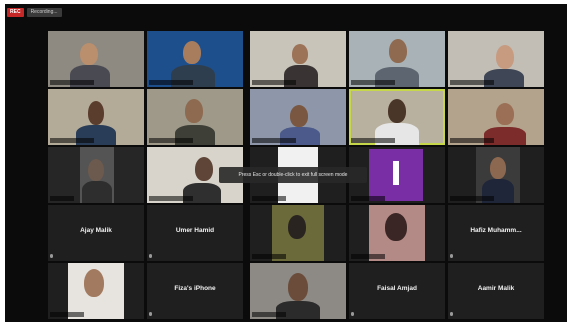 Image resolution: width=571 pixels, height=326 pixels. Describe the element at coordinates (15, 12) in the screenshot. I see `rec-badge: REC` at that location.